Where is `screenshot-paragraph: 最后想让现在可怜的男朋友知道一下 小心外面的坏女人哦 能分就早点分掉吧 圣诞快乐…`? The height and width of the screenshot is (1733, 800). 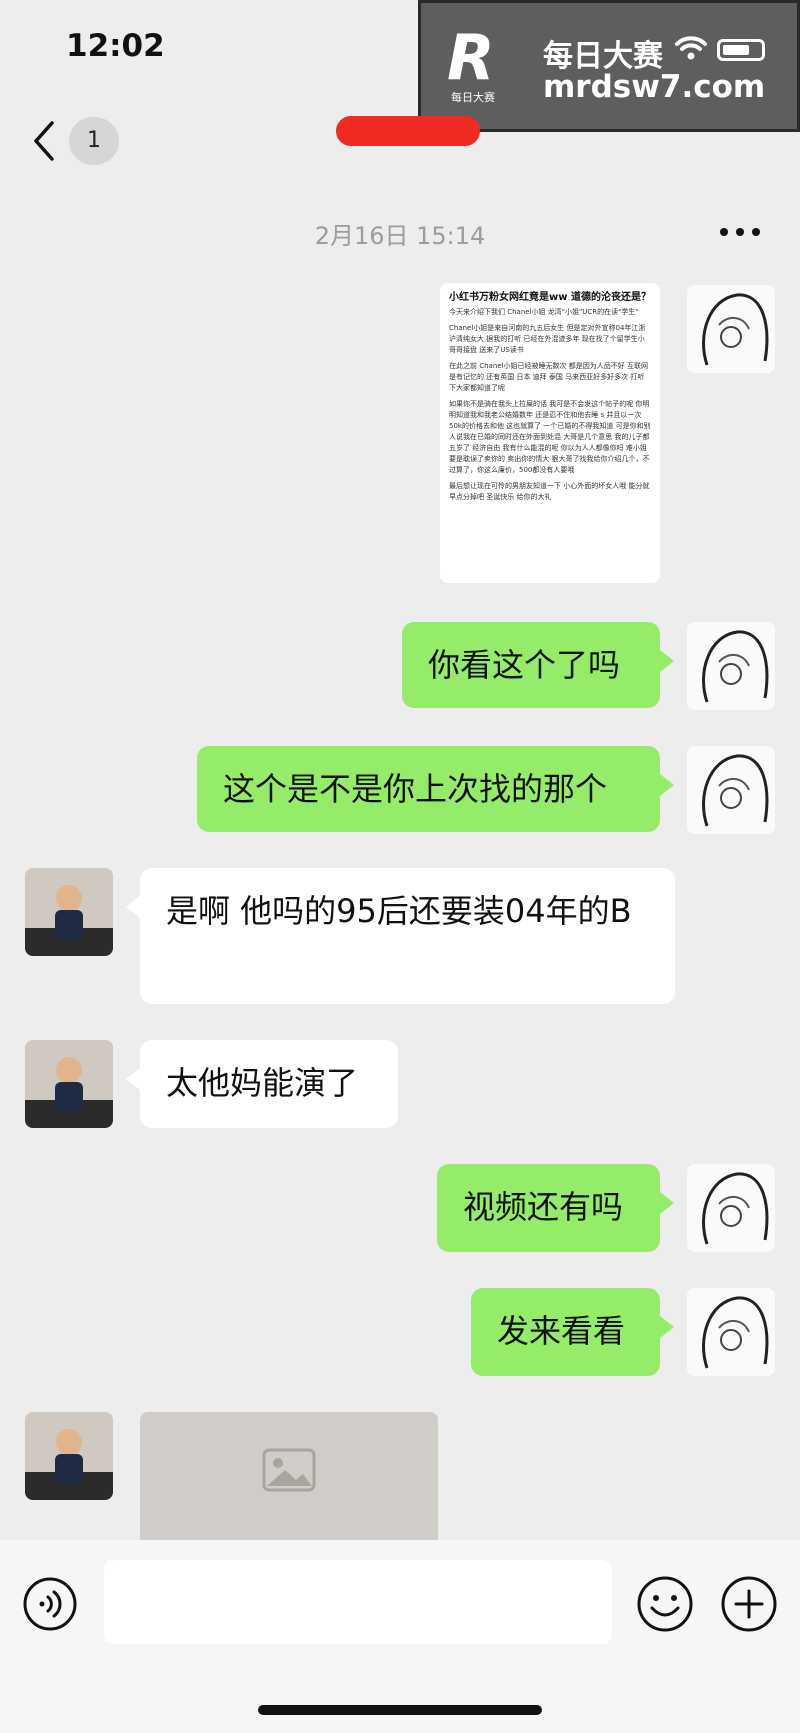
screenshot-paragraph: 最后想让现在可怜的男朋友知道一下 小心外面的坏女人哦 能分就早点分掉吧 圣诞快乐… is located at coordinates (549, 491).